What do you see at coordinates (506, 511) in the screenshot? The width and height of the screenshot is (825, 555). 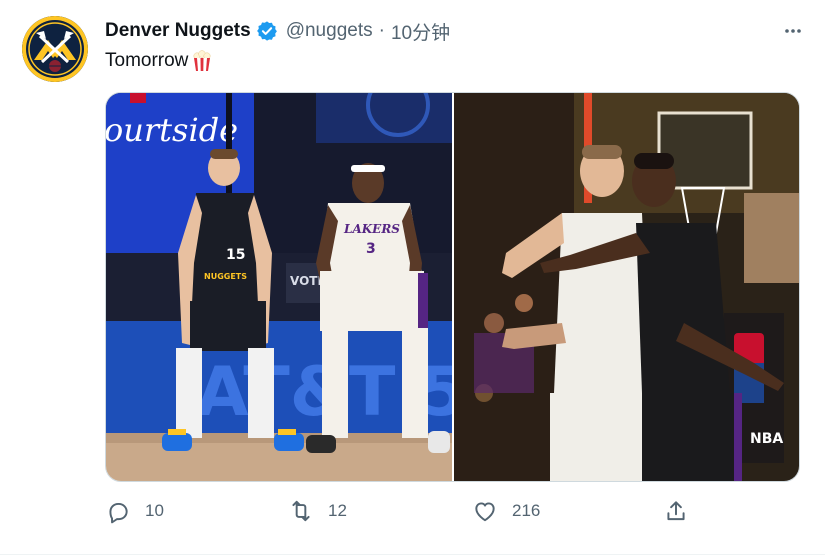 I see `like-button: 216` at bounding box center [506, 511].